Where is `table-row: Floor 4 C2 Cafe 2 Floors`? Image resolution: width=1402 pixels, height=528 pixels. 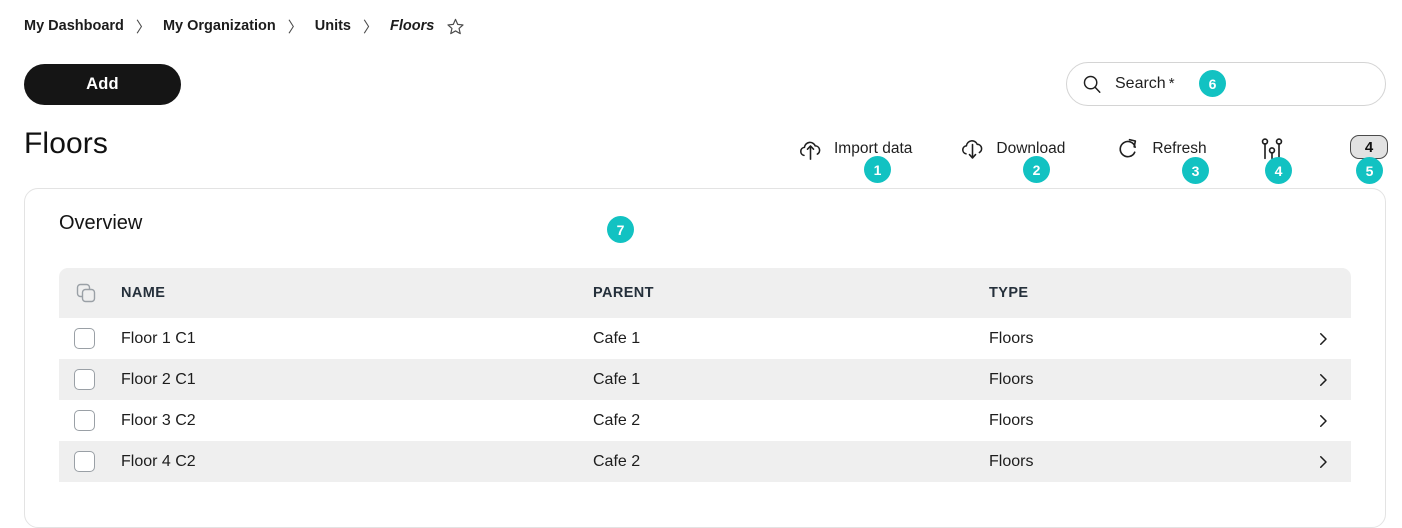 table-row: Floor 4 C2 Cafe 2 Floors is located at coordinates (705, 461).